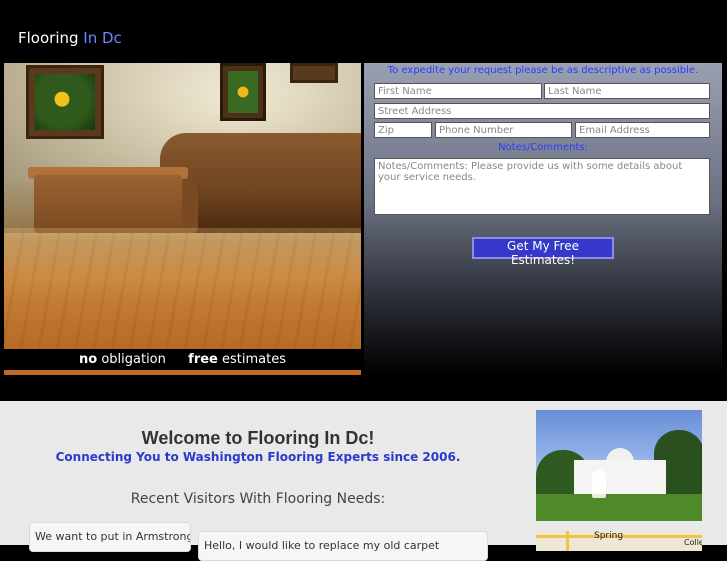  What do you see at coordinates (619, 465) in the screenshot?
I see `white-house-photo` at bounding box center [619, 465].